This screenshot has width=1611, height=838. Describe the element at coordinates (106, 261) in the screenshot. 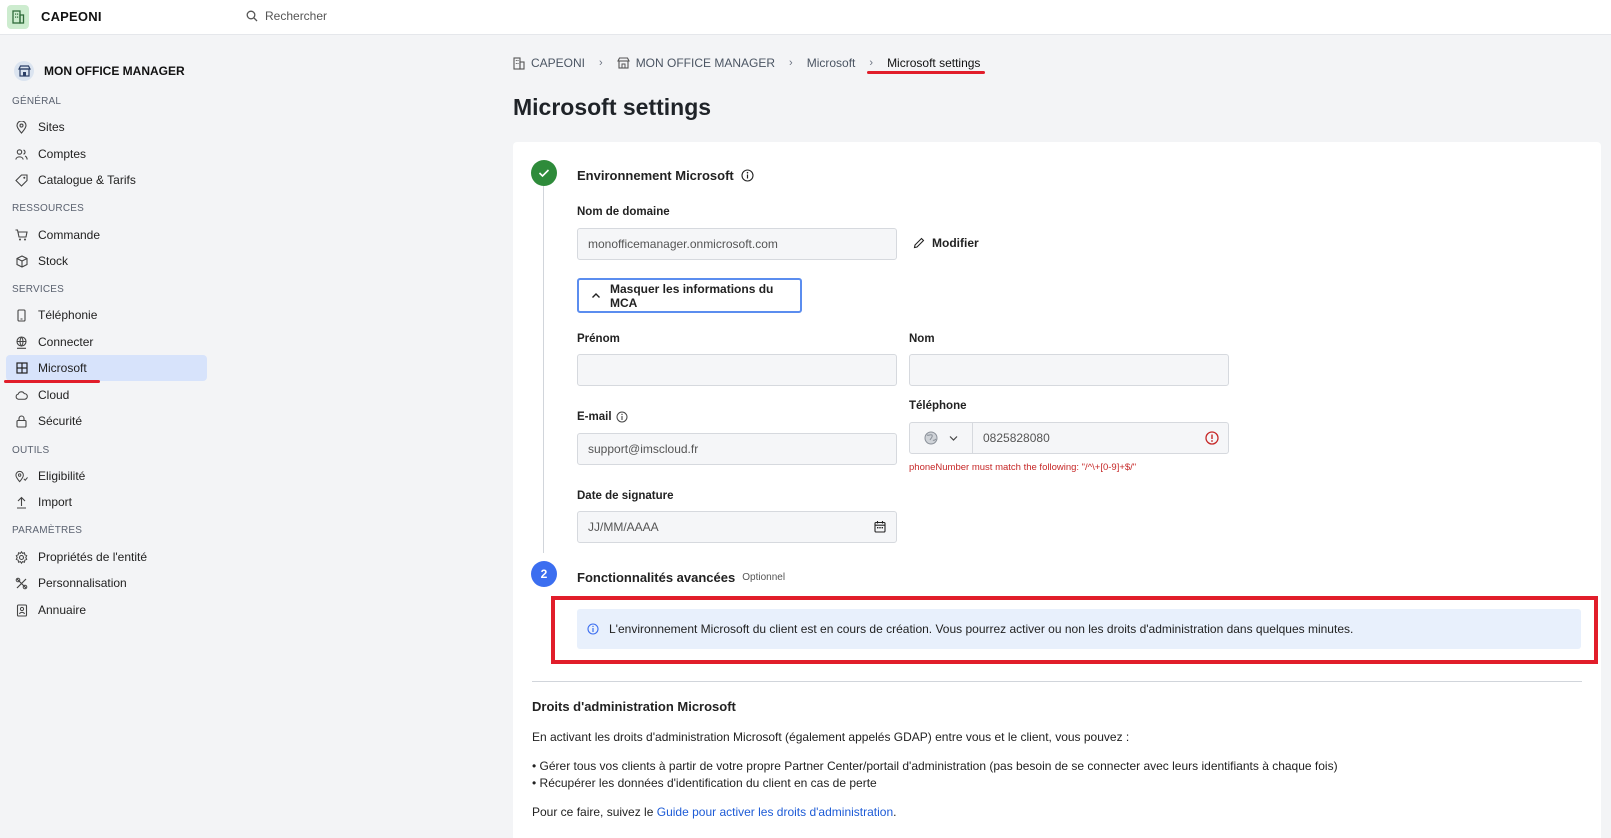

I see `sidebar-item-stock: Stock` at that location.